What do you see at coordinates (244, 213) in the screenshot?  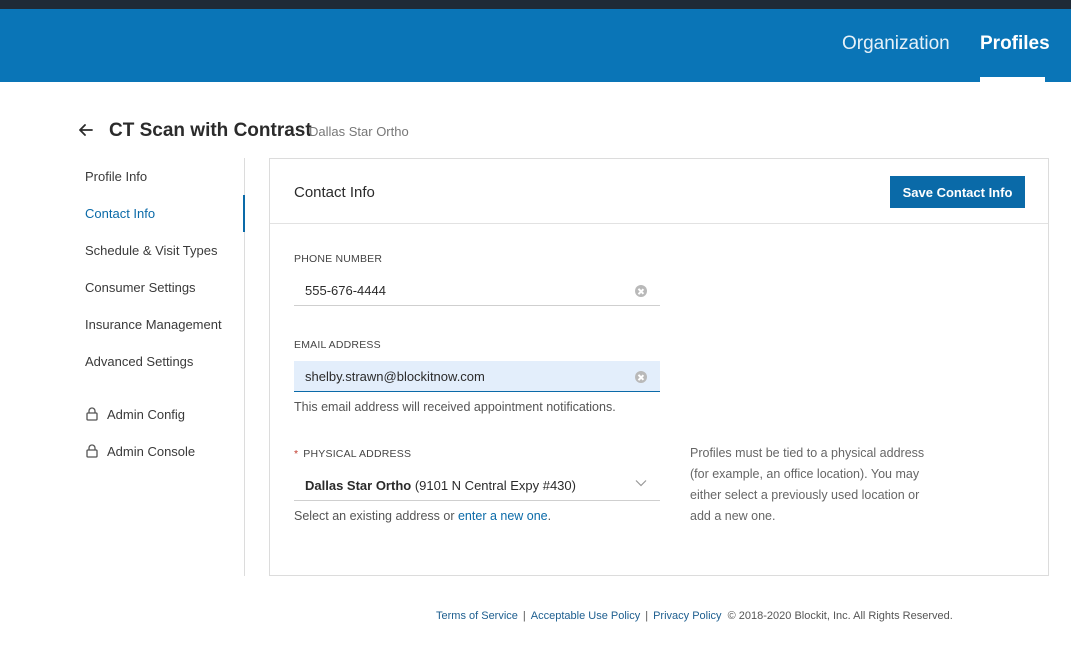 I see `sidebar-active-indicator` at bounding box center [244, 213].